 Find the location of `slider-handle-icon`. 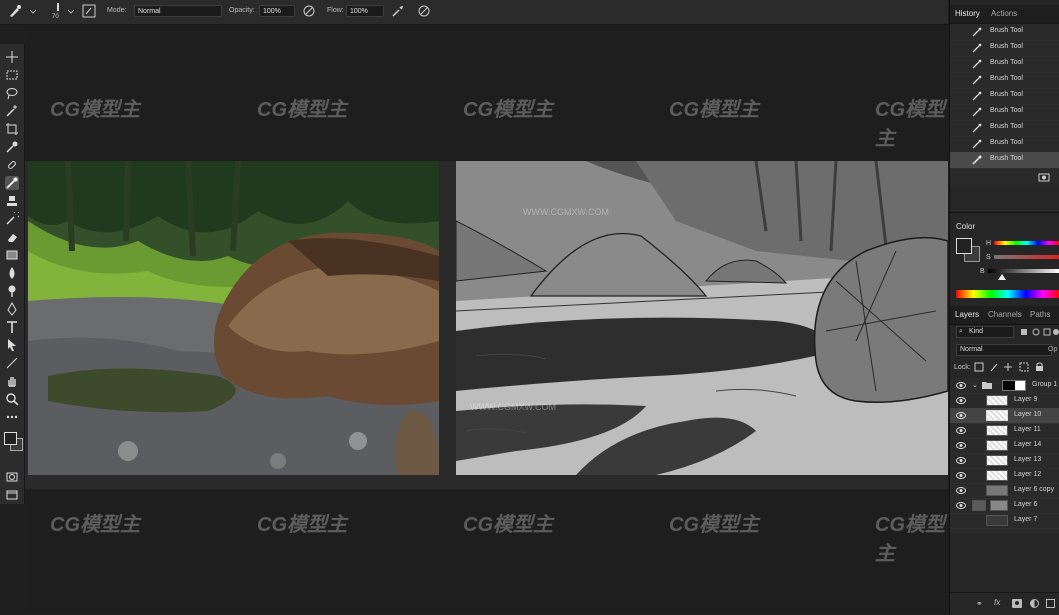

slider-handle-icon is located at coordinates (1002, 277).